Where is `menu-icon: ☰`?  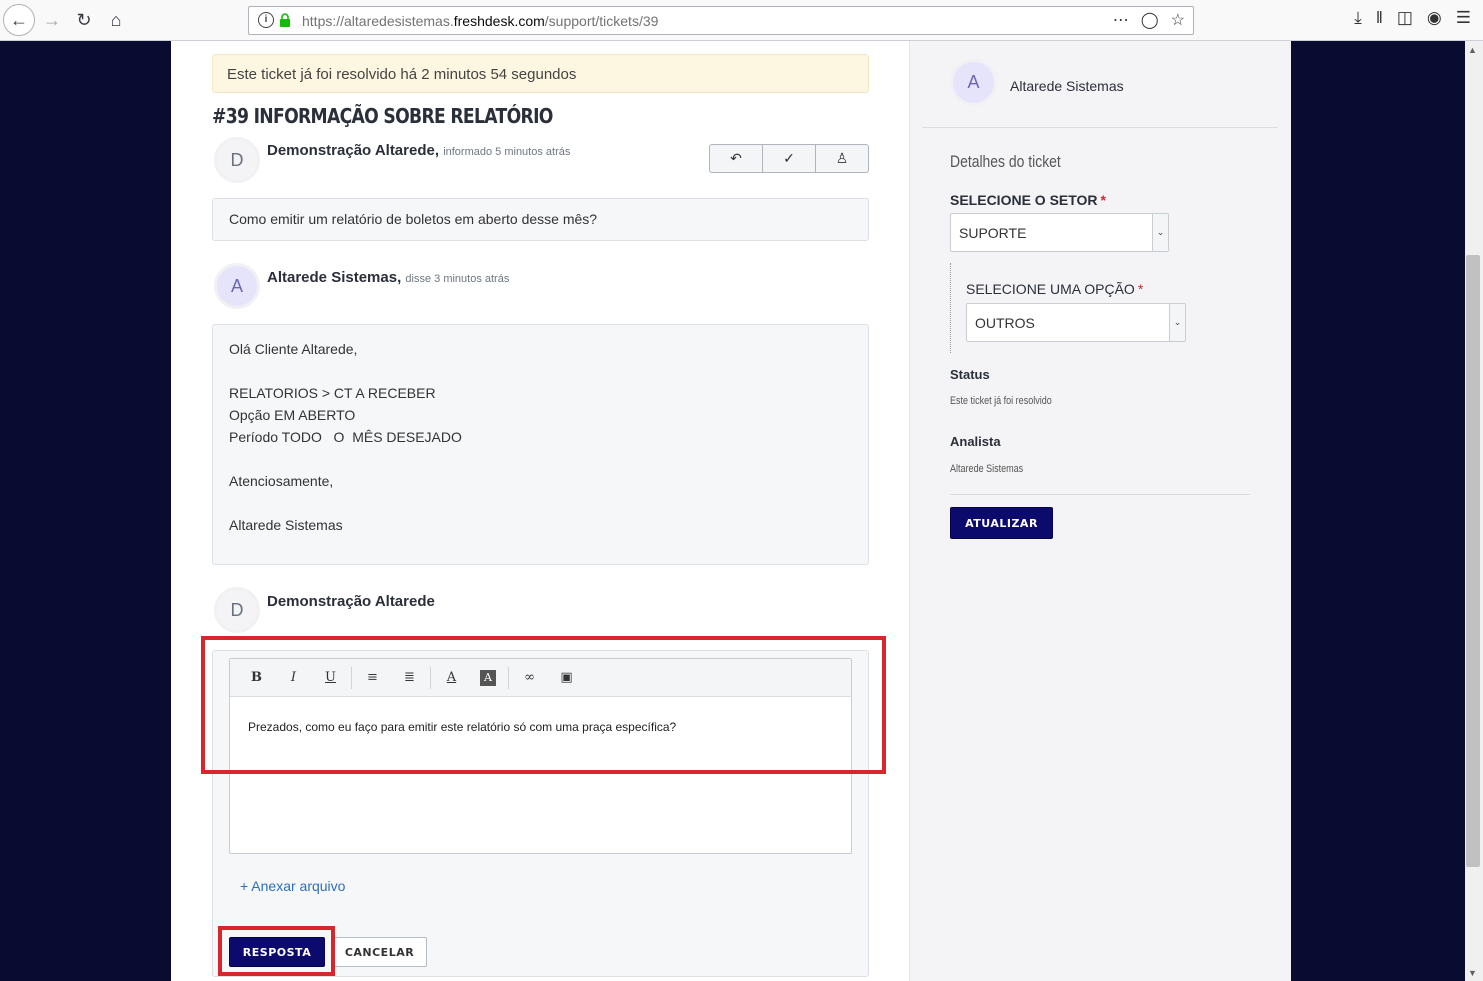
menu-icon: ☰ is located at coordinates (1463, 18).